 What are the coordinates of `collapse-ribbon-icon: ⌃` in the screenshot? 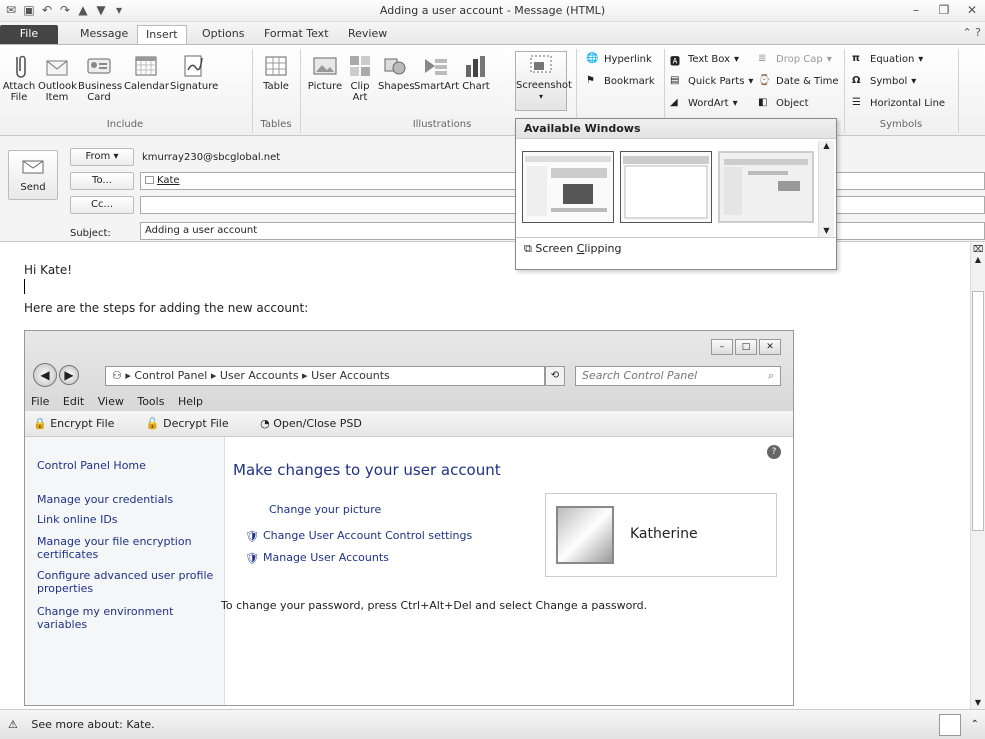 It's located at (966, 32).